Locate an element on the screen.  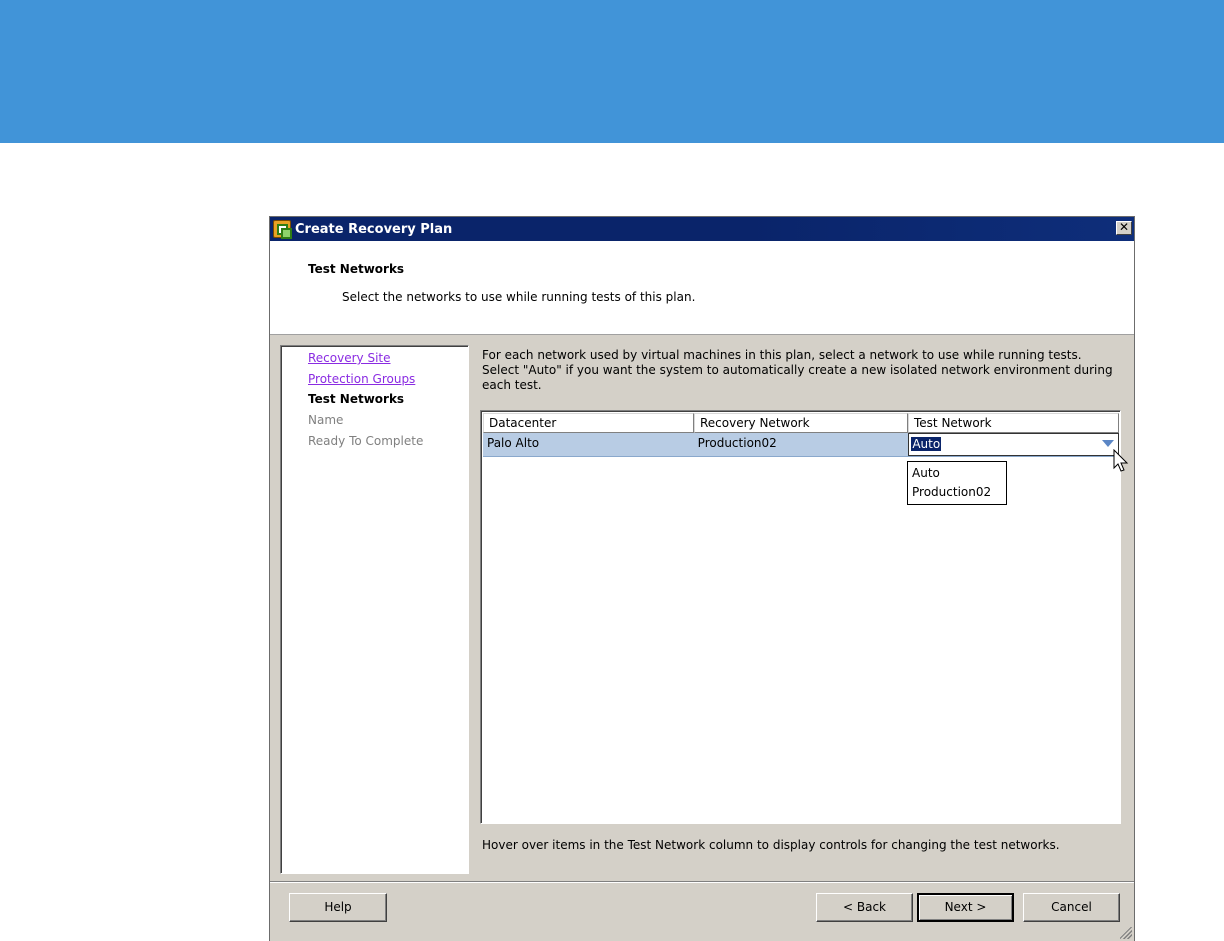
resize-grip-icon is located at coordinates (1126, 933).